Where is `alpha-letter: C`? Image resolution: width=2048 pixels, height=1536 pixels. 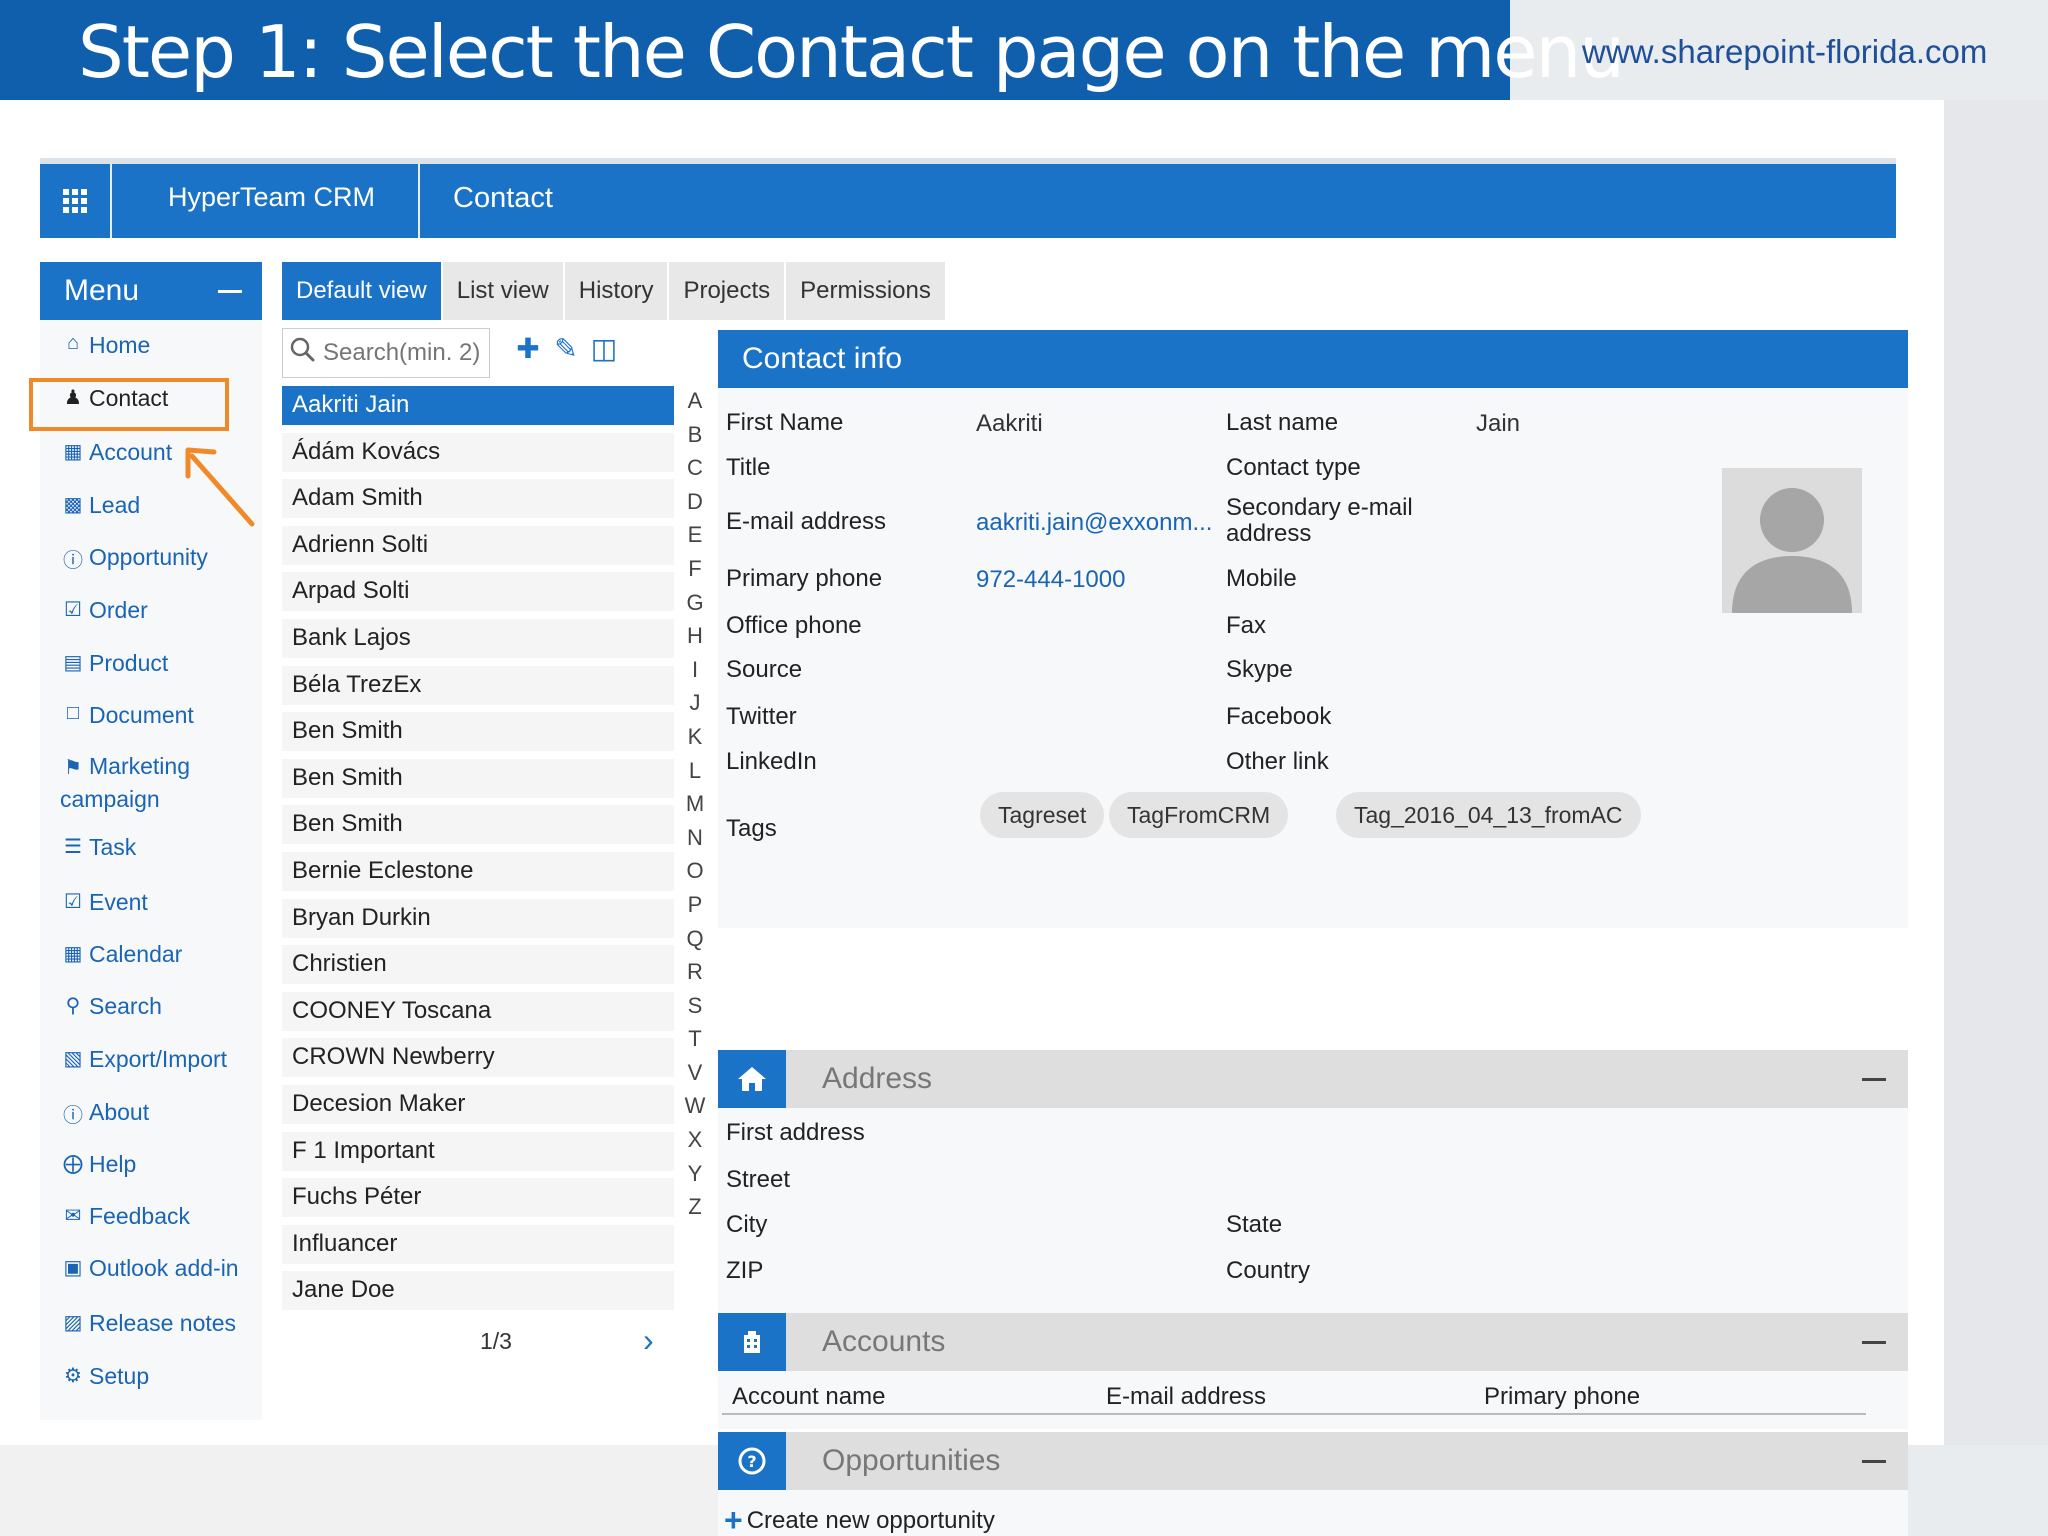 alpha-letter: C is located at coordinates (695, 468).